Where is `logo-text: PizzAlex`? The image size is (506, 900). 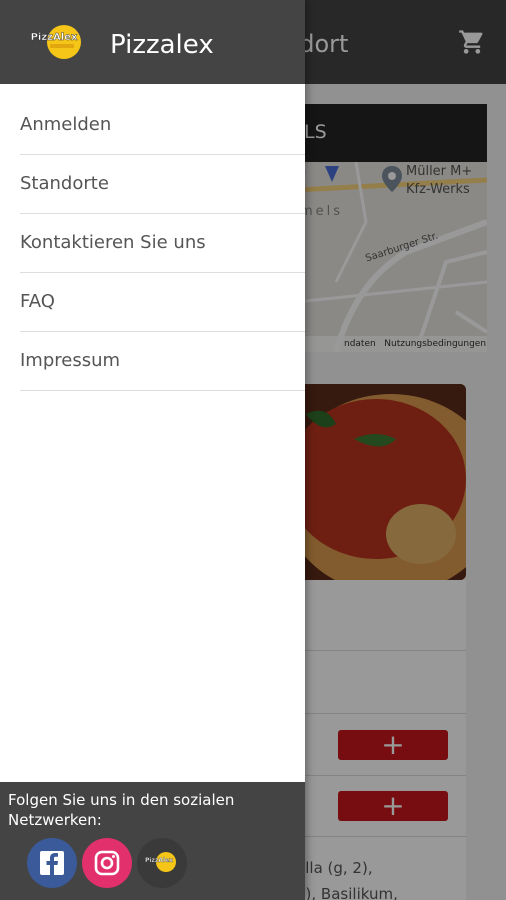 logo-text: PizzAlex is located at coordinates (54, 37).